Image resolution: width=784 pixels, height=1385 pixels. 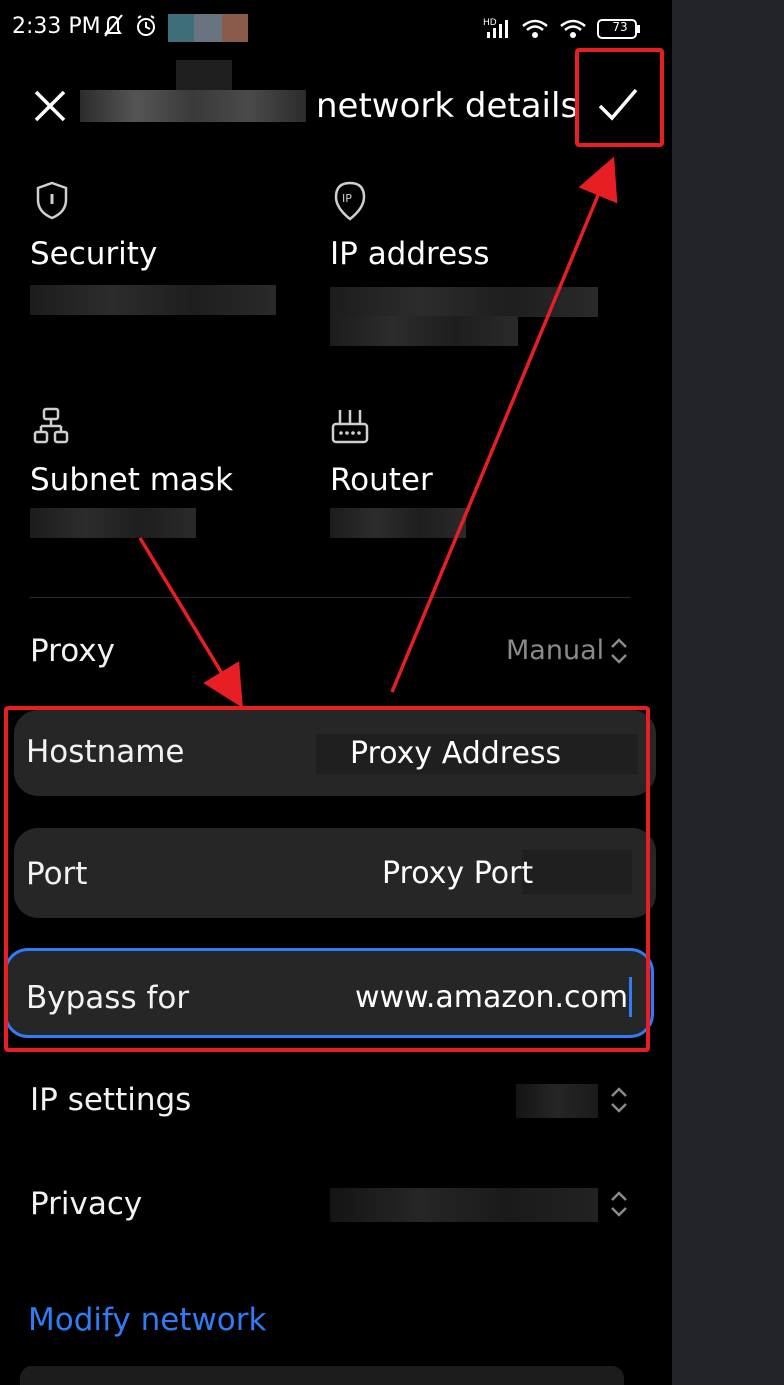 I want to click on background-panel, so click(x=728, y=692).